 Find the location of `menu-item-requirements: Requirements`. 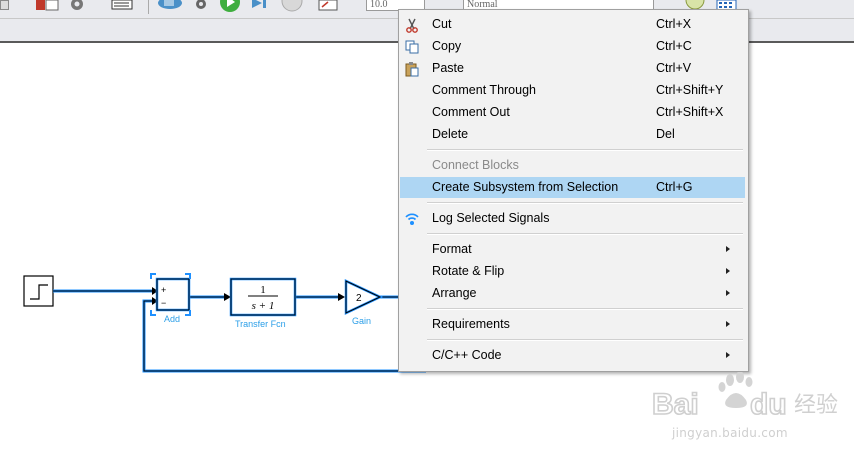

menu-item-requirements: Requirements is located at coordinates (572, 324).